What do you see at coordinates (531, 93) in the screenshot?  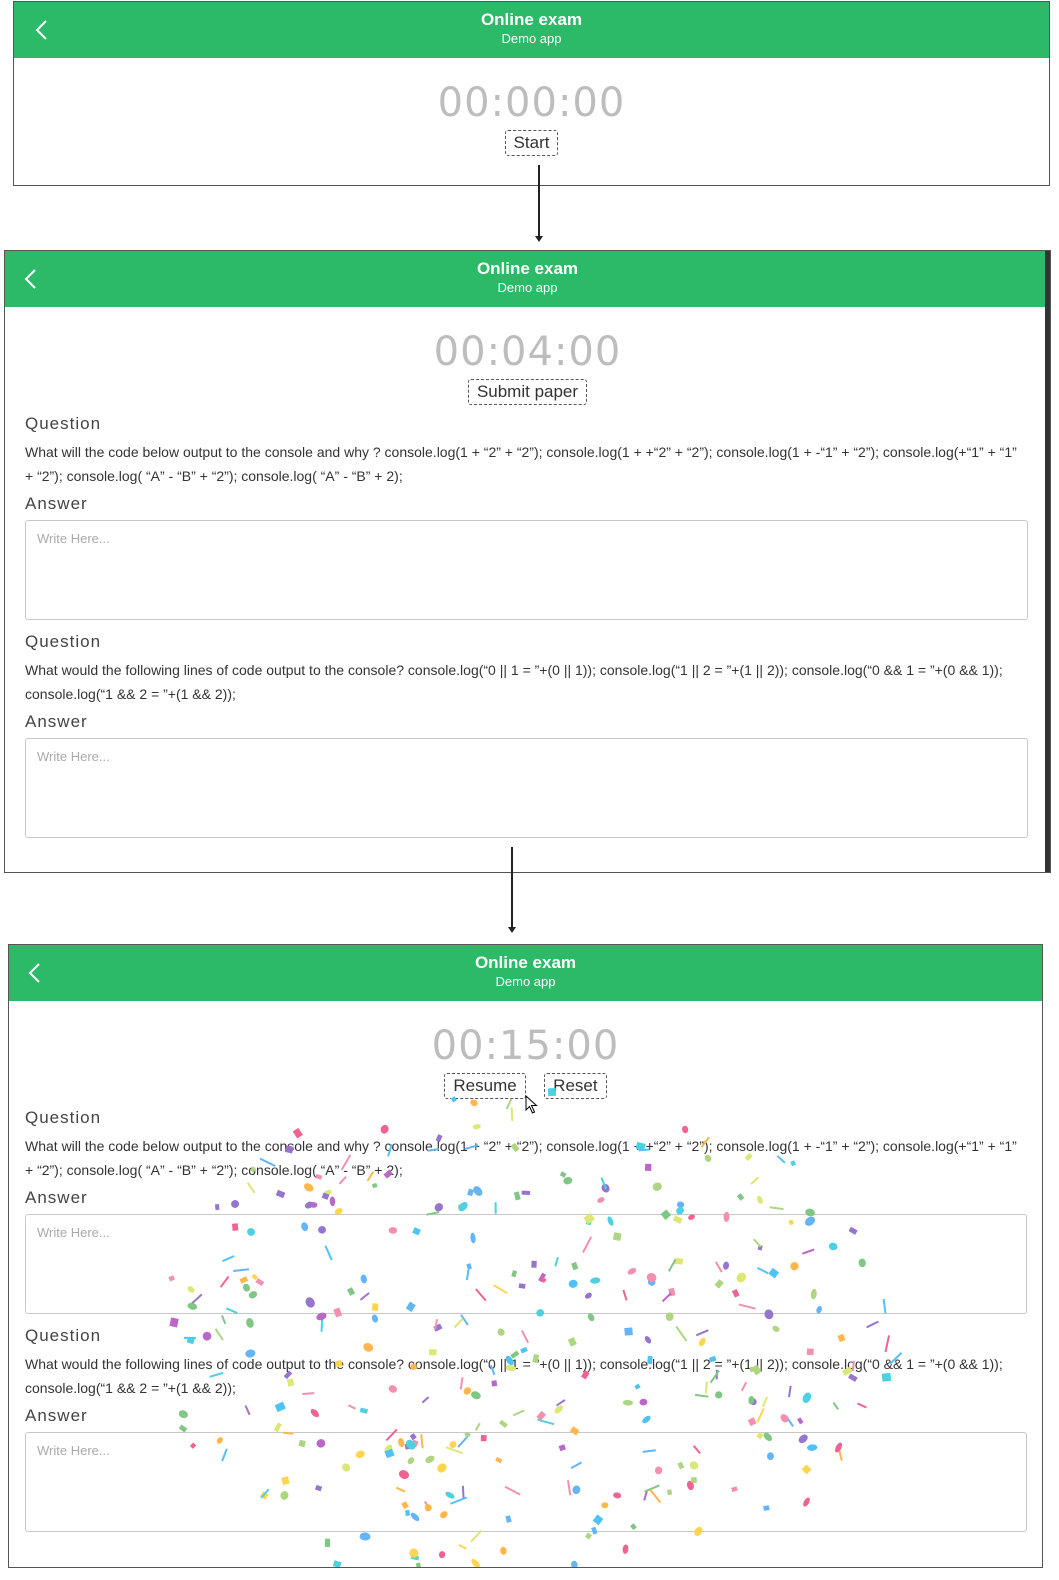 I see `screen-initial: Online exam Demo app 00:00:00 Start` at bounding box center [531, 93].